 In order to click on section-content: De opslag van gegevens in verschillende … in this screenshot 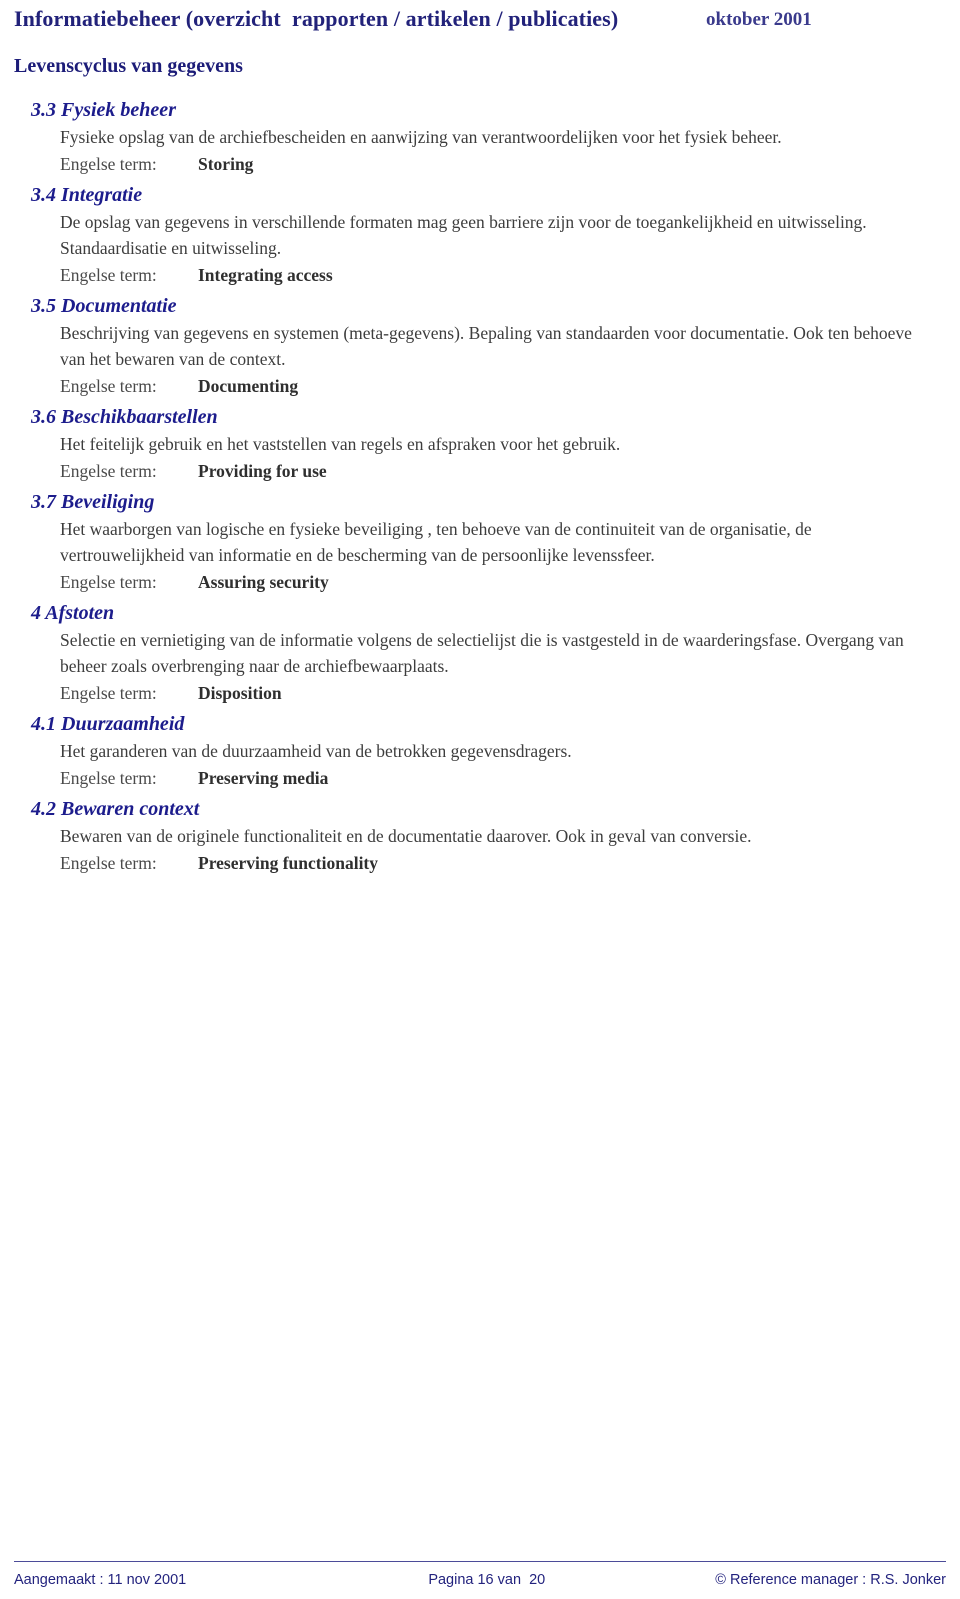, I will do `click(503, 248)`.